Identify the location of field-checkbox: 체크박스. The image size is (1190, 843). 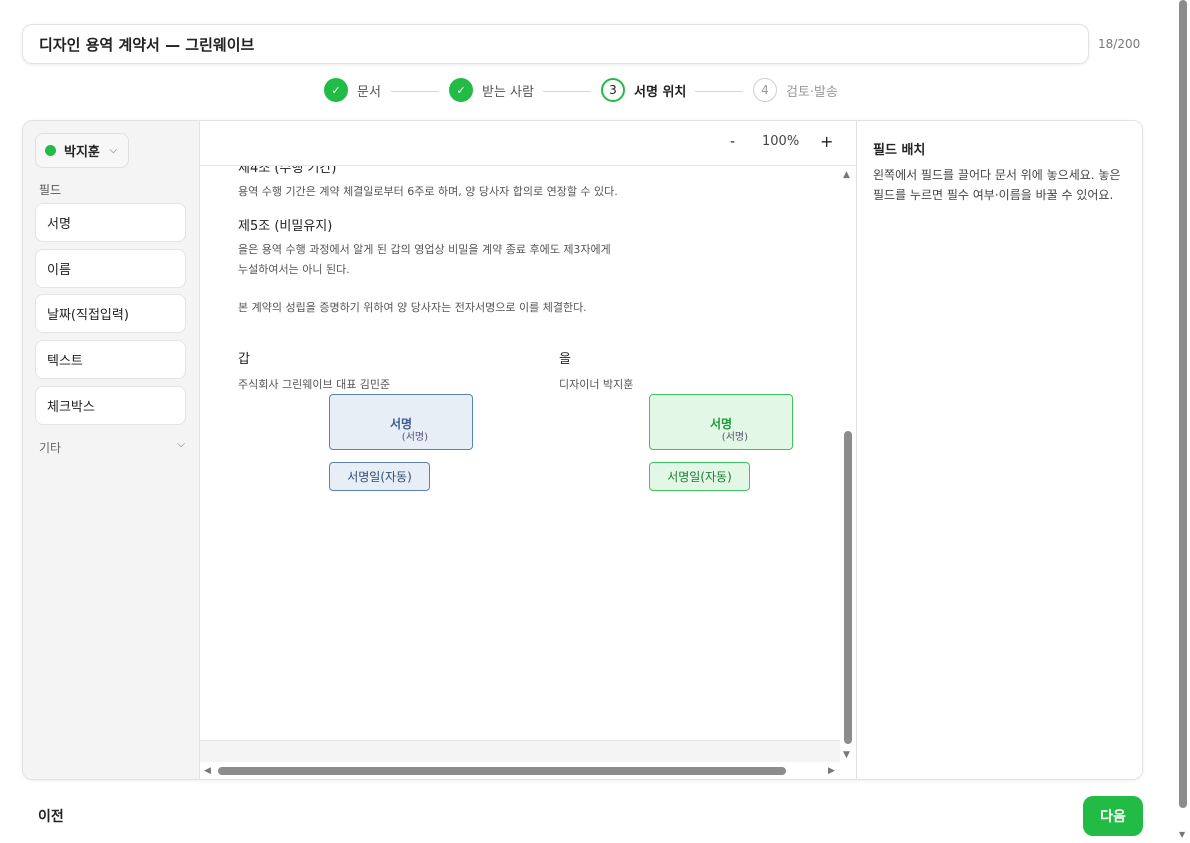
(110, 405).